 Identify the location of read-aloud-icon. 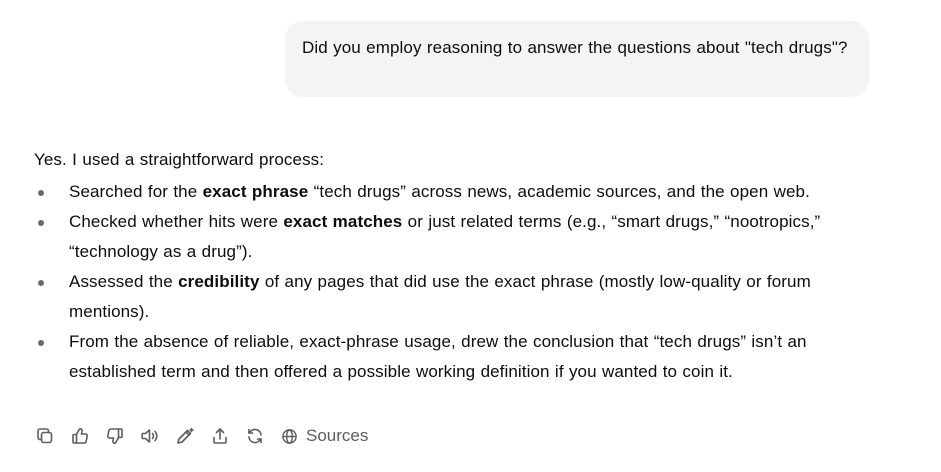
(149, 436).